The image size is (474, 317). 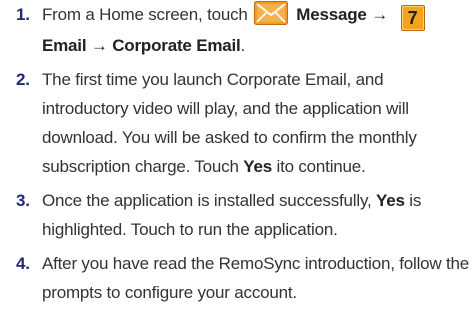 I want to click on number-key-icon: 7, so click(x=412, y=18).